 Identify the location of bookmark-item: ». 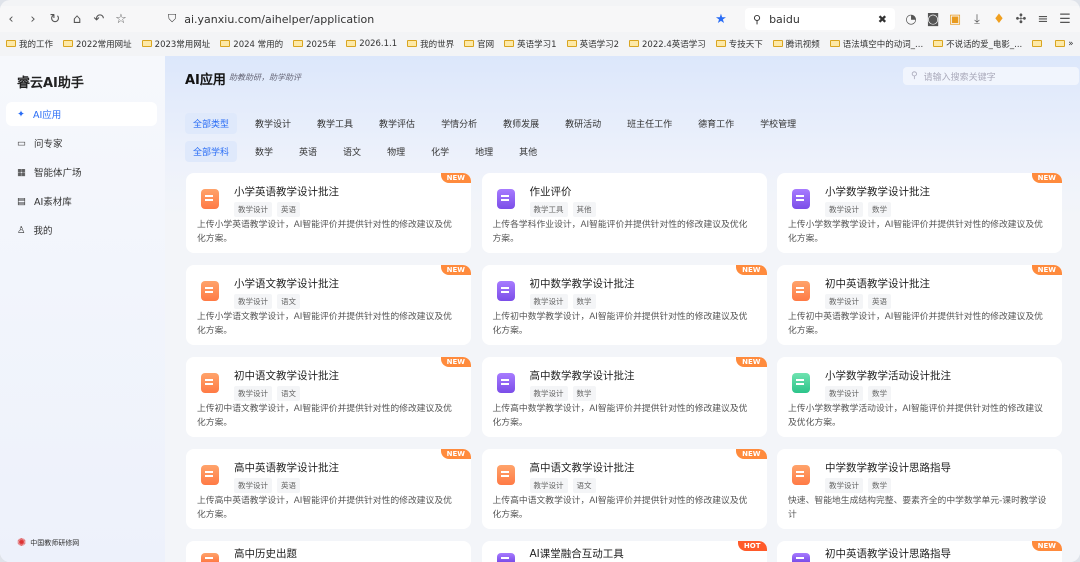
(1064, 44).